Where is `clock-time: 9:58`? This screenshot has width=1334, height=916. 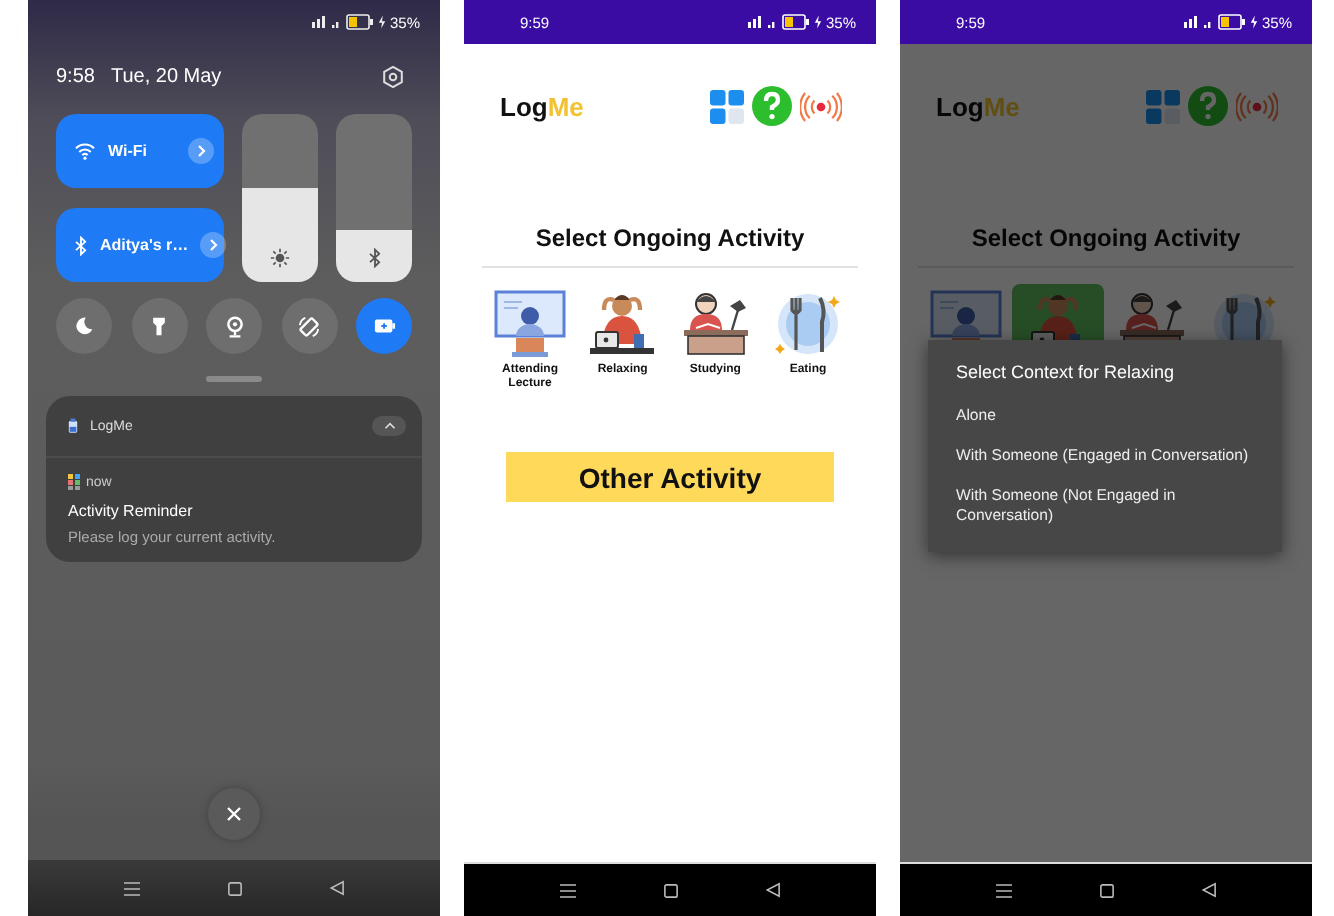
clock-time: 9:58 is located at coordinates (75, 76).